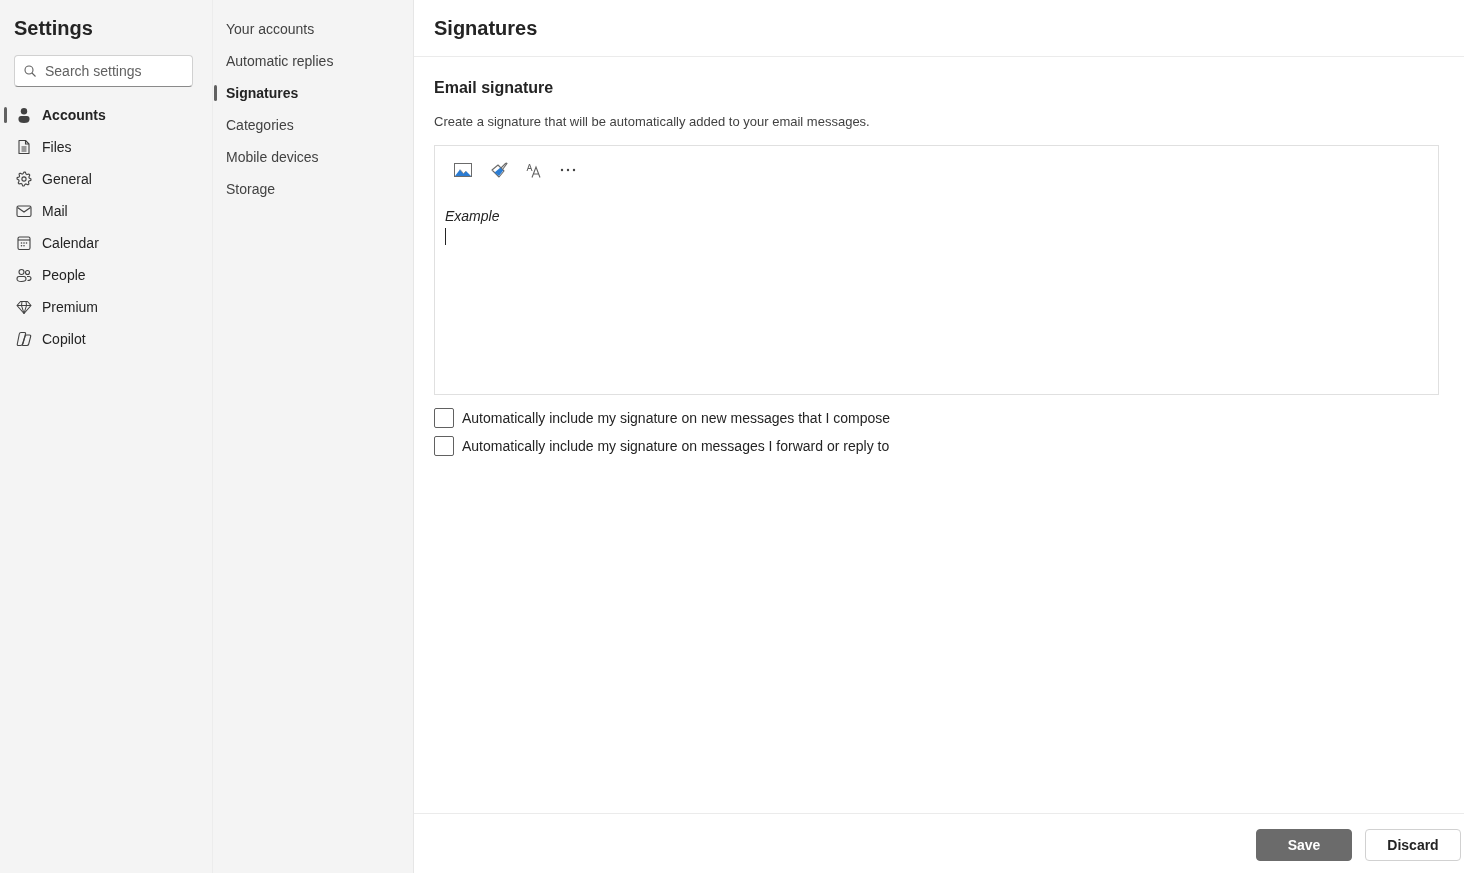  What do you see at coordinates (270, 29) in the screenshot?
I see `subnav-item: Your accounts` at bounding box center [270, 29].